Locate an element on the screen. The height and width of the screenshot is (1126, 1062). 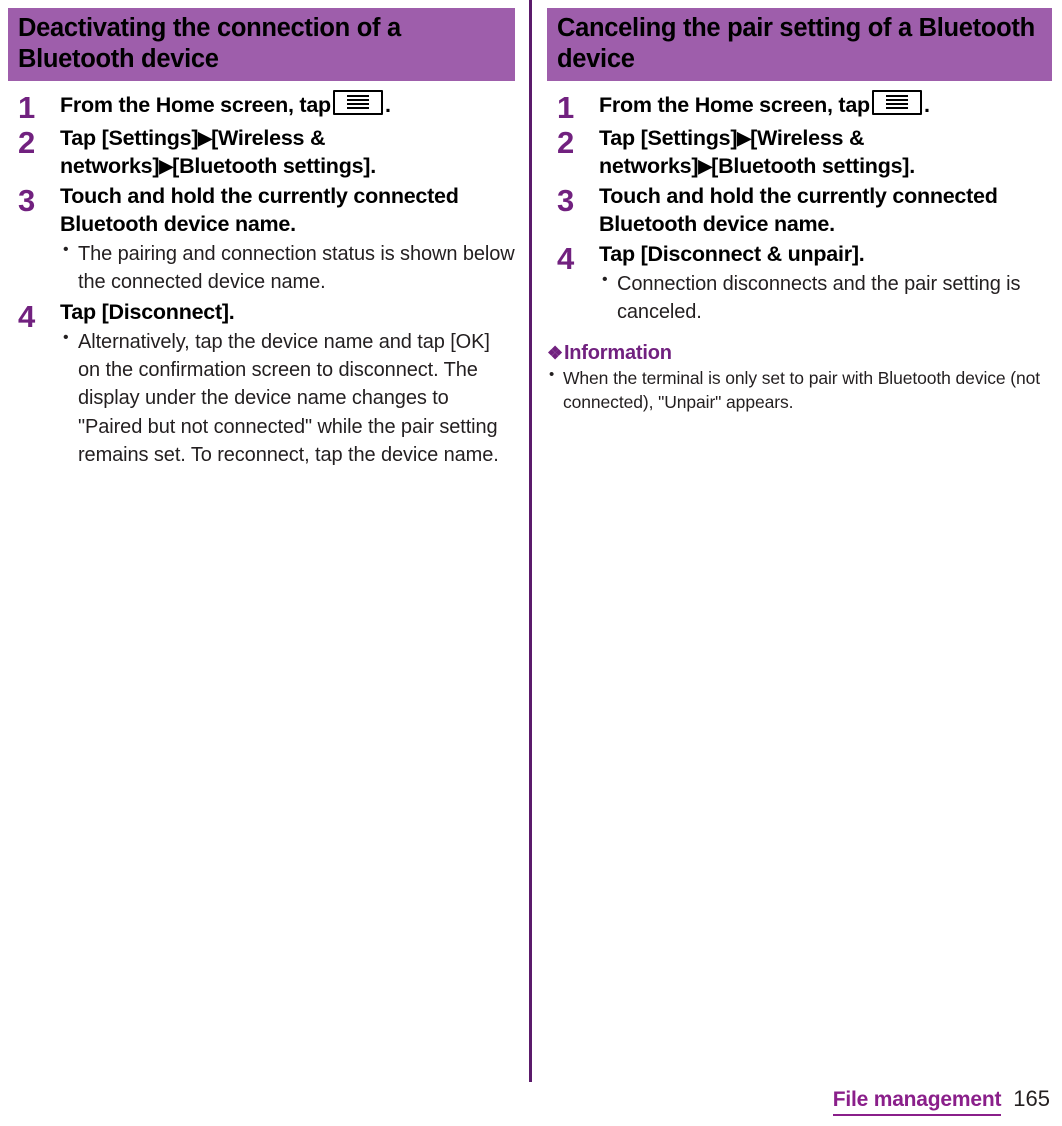
diamond-marker-icon: ❖ is located at coordinates (555, 352).